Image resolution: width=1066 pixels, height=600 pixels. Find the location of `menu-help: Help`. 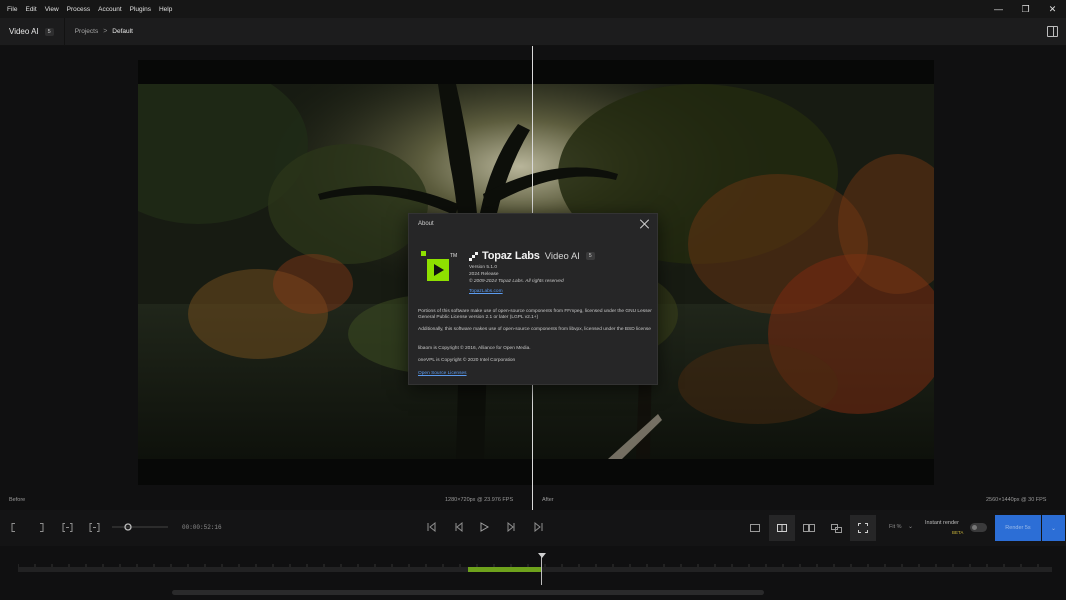

menu-help: Help is located at coordinates (165, 9).